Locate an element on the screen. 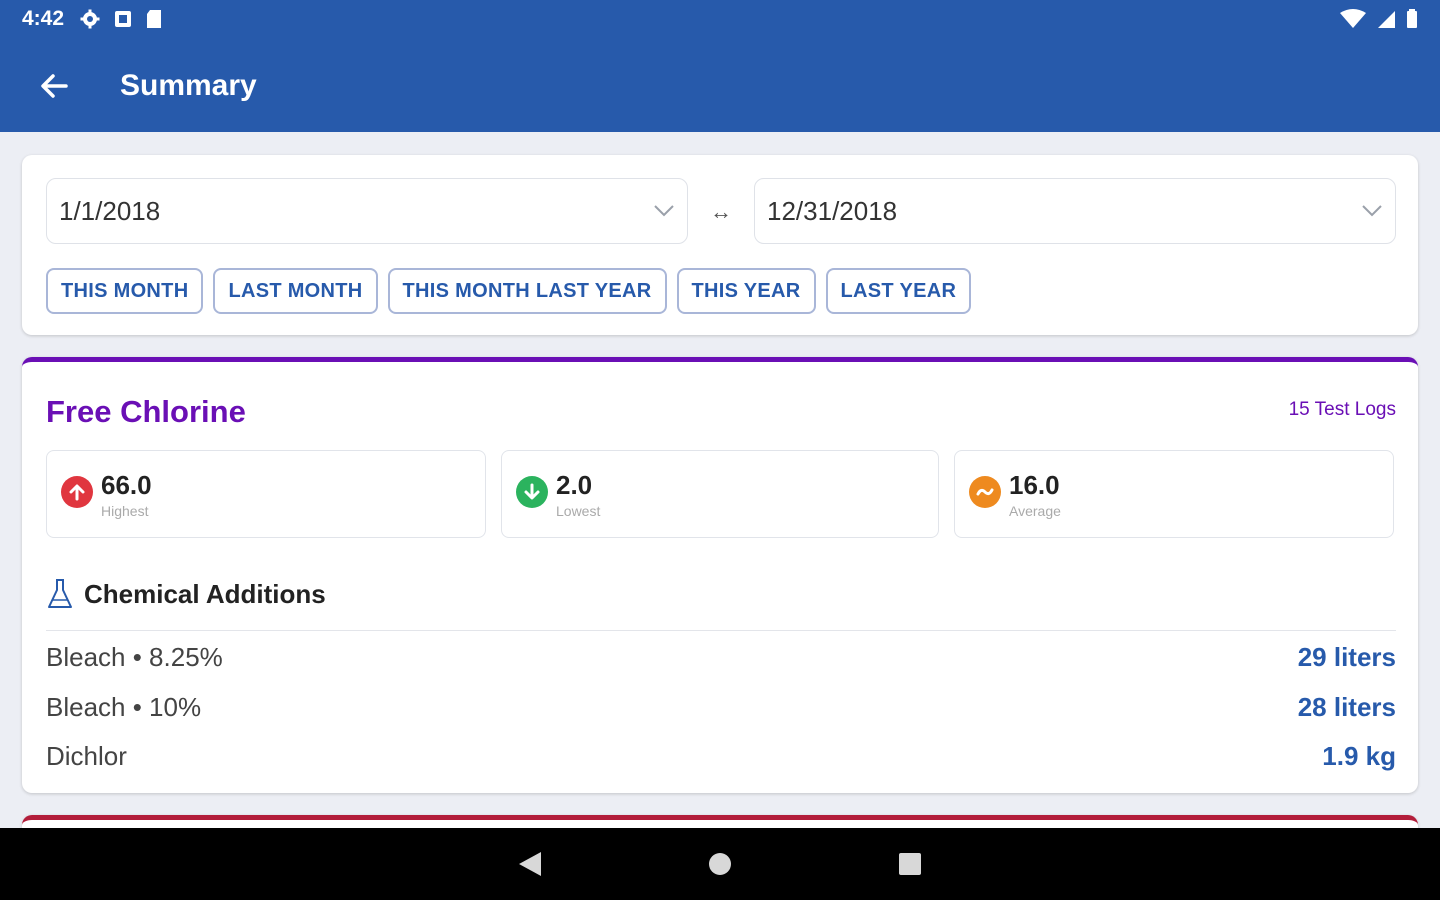 The height and width of the screenshot is (900, 1440). nav-home-button is located at coordinates (720, 864).